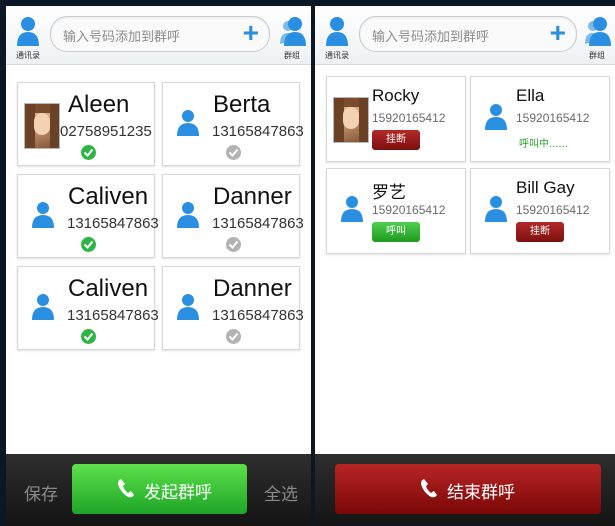  Describe the element at coordinates (545, 187) in the screenshot. I see `contact-name: Bill Gay` at that location.